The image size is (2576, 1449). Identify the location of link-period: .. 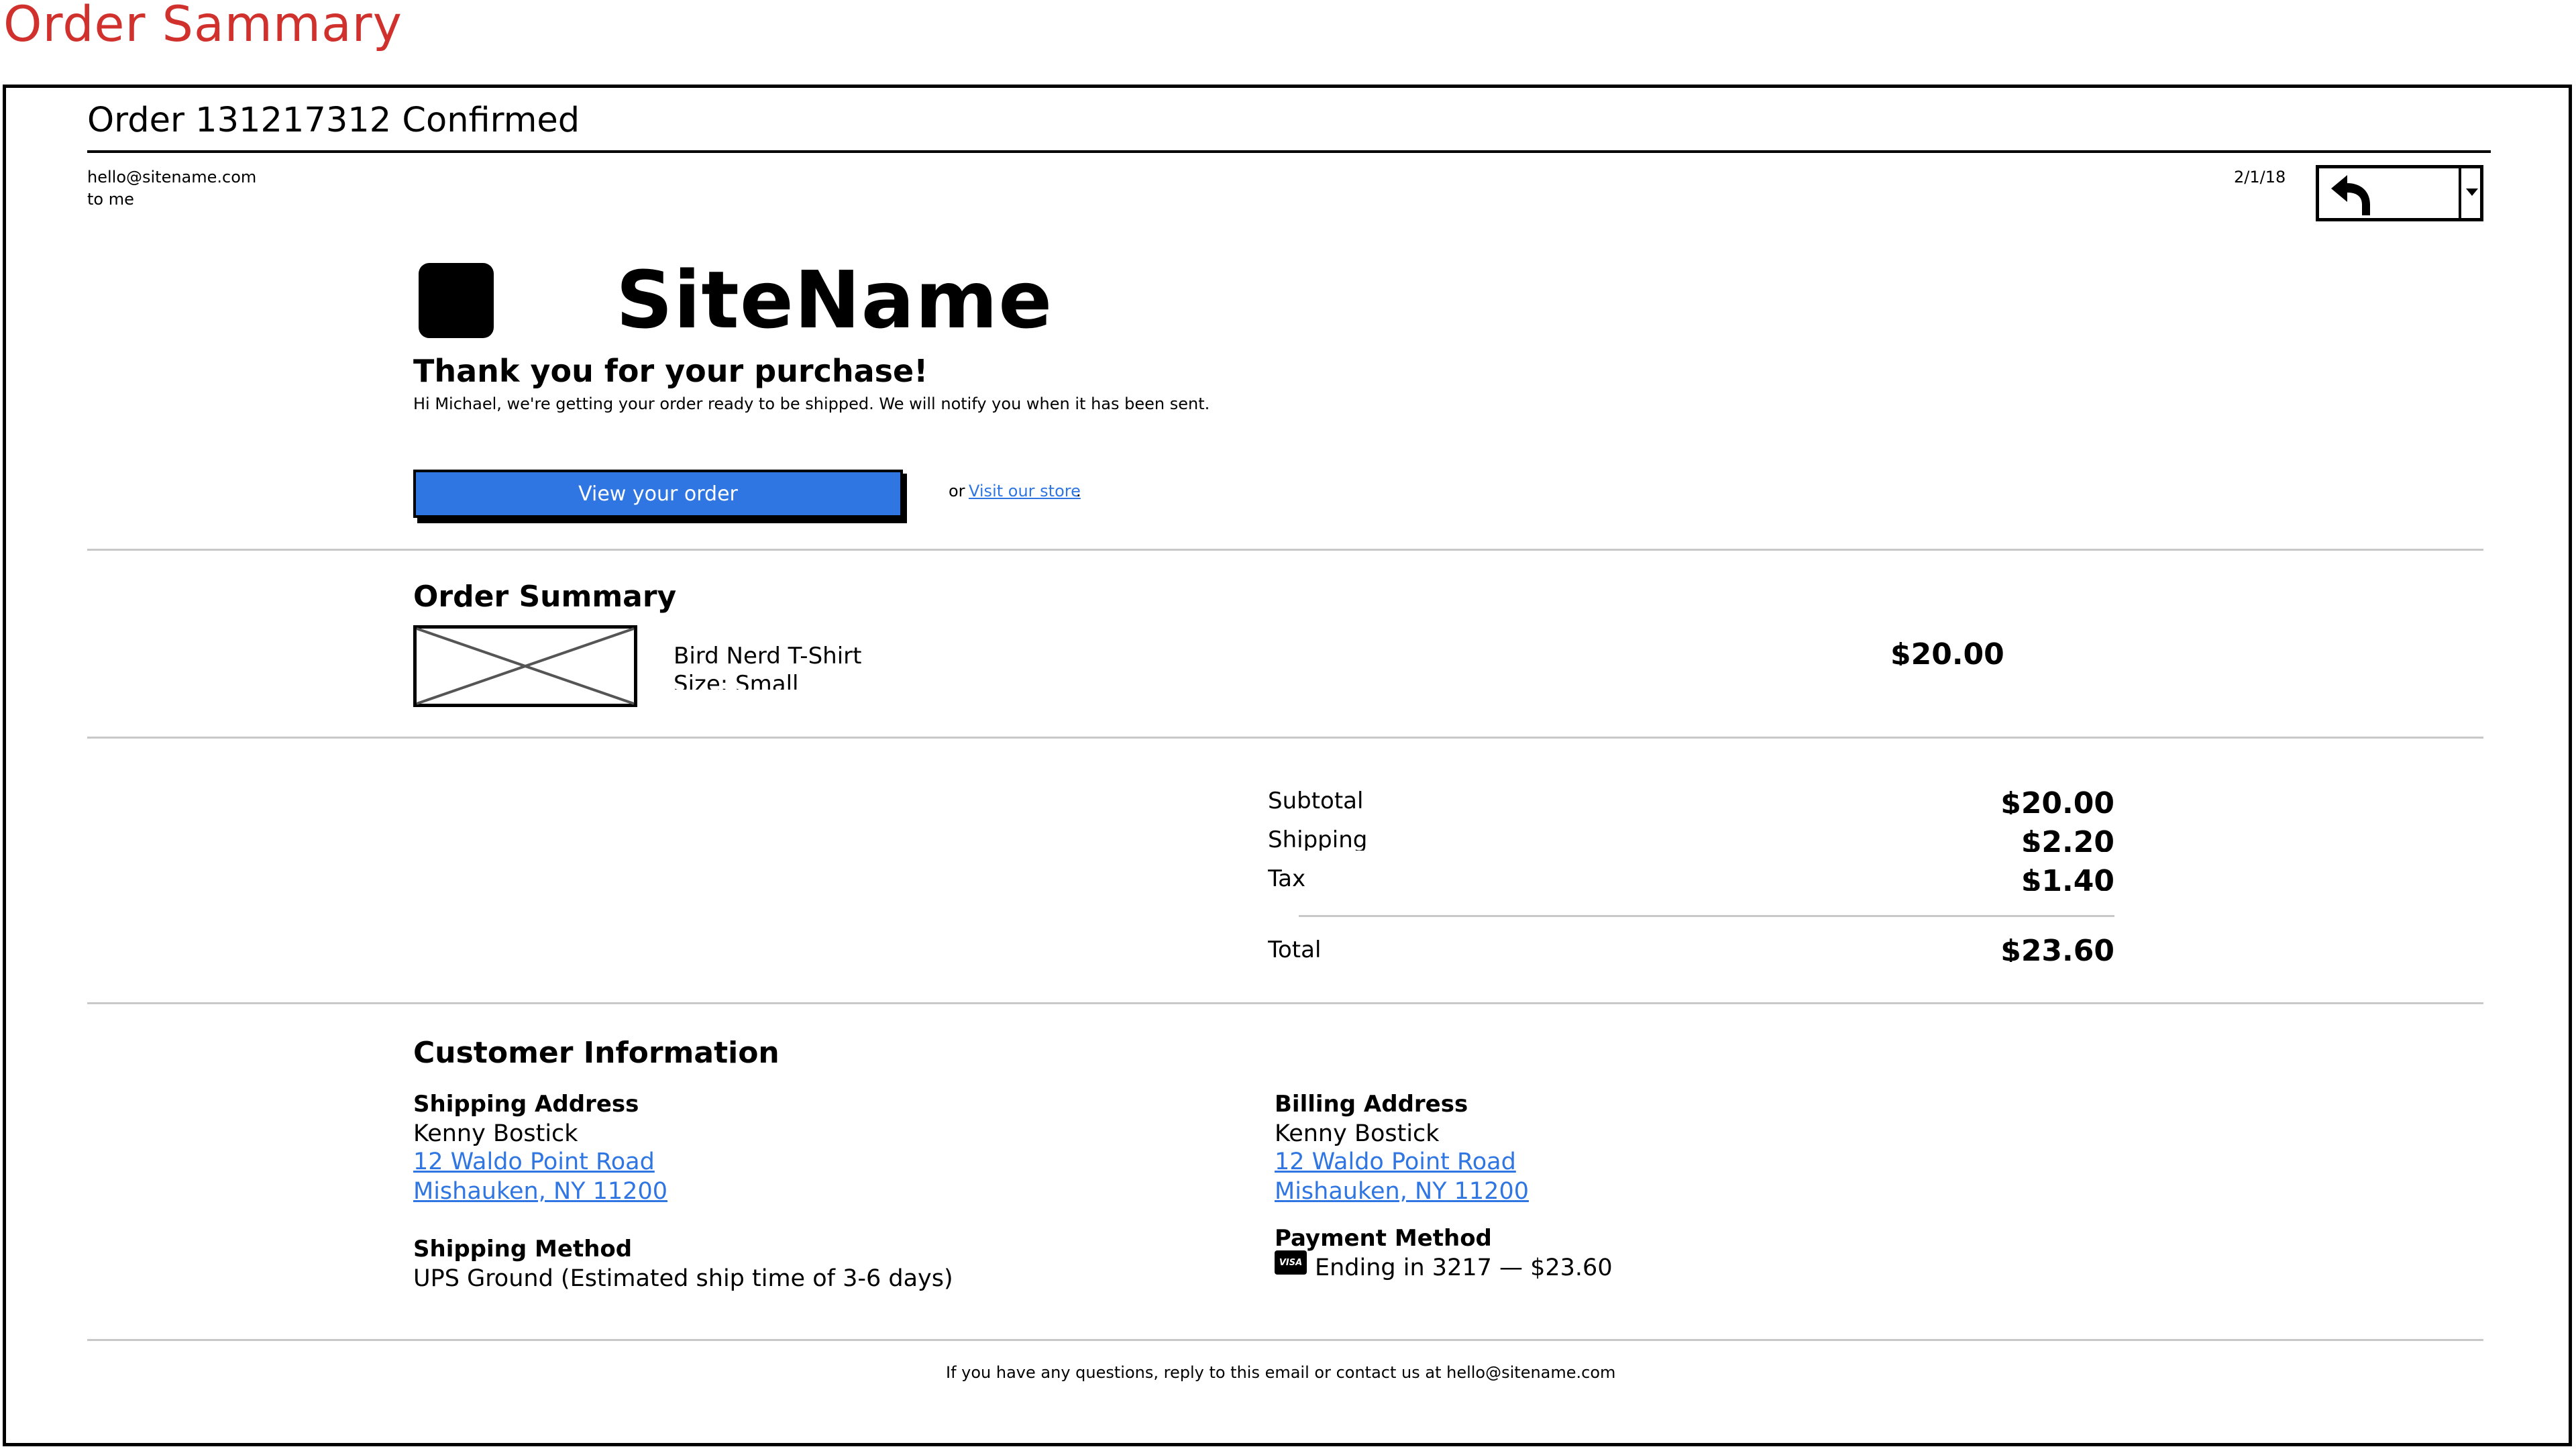
(1078, 491).